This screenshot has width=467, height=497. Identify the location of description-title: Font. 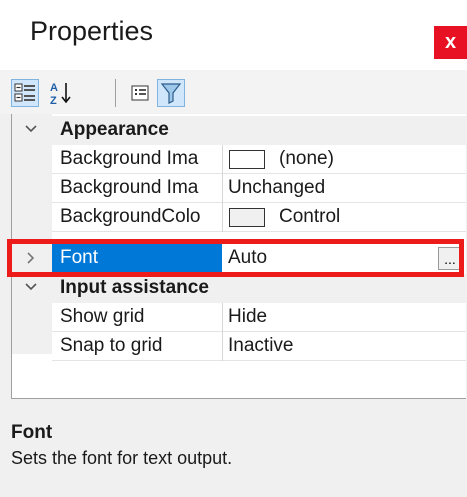
(32, 432).